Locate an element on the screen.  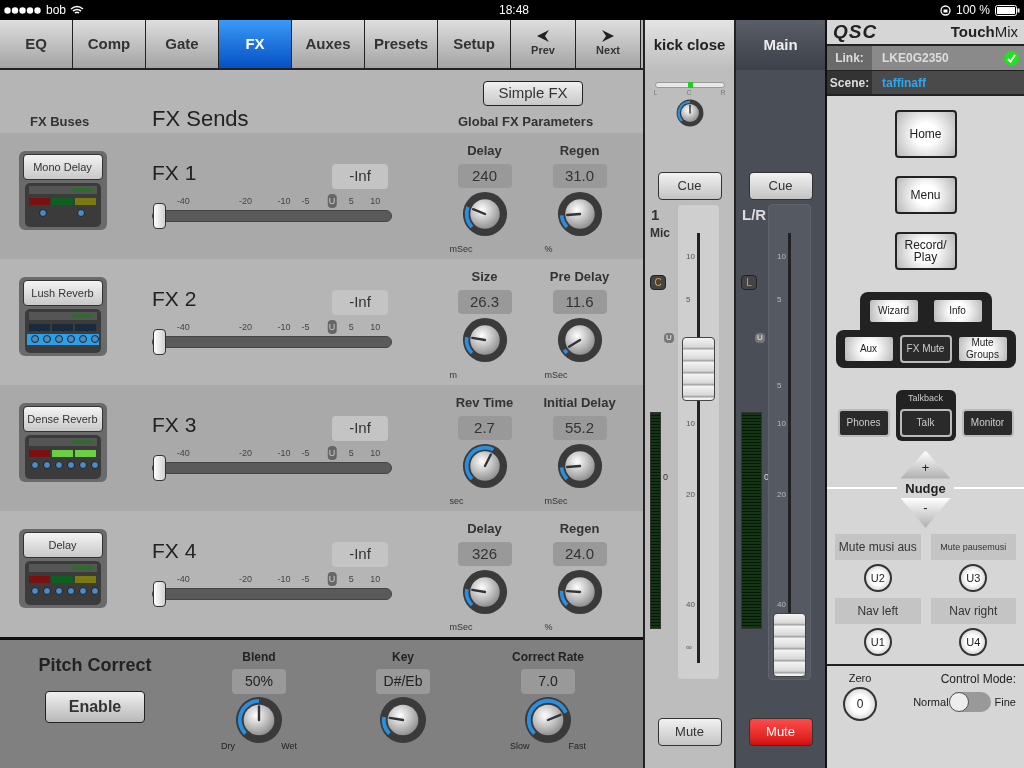
tab: Presets is located at coordinates (401, 44).